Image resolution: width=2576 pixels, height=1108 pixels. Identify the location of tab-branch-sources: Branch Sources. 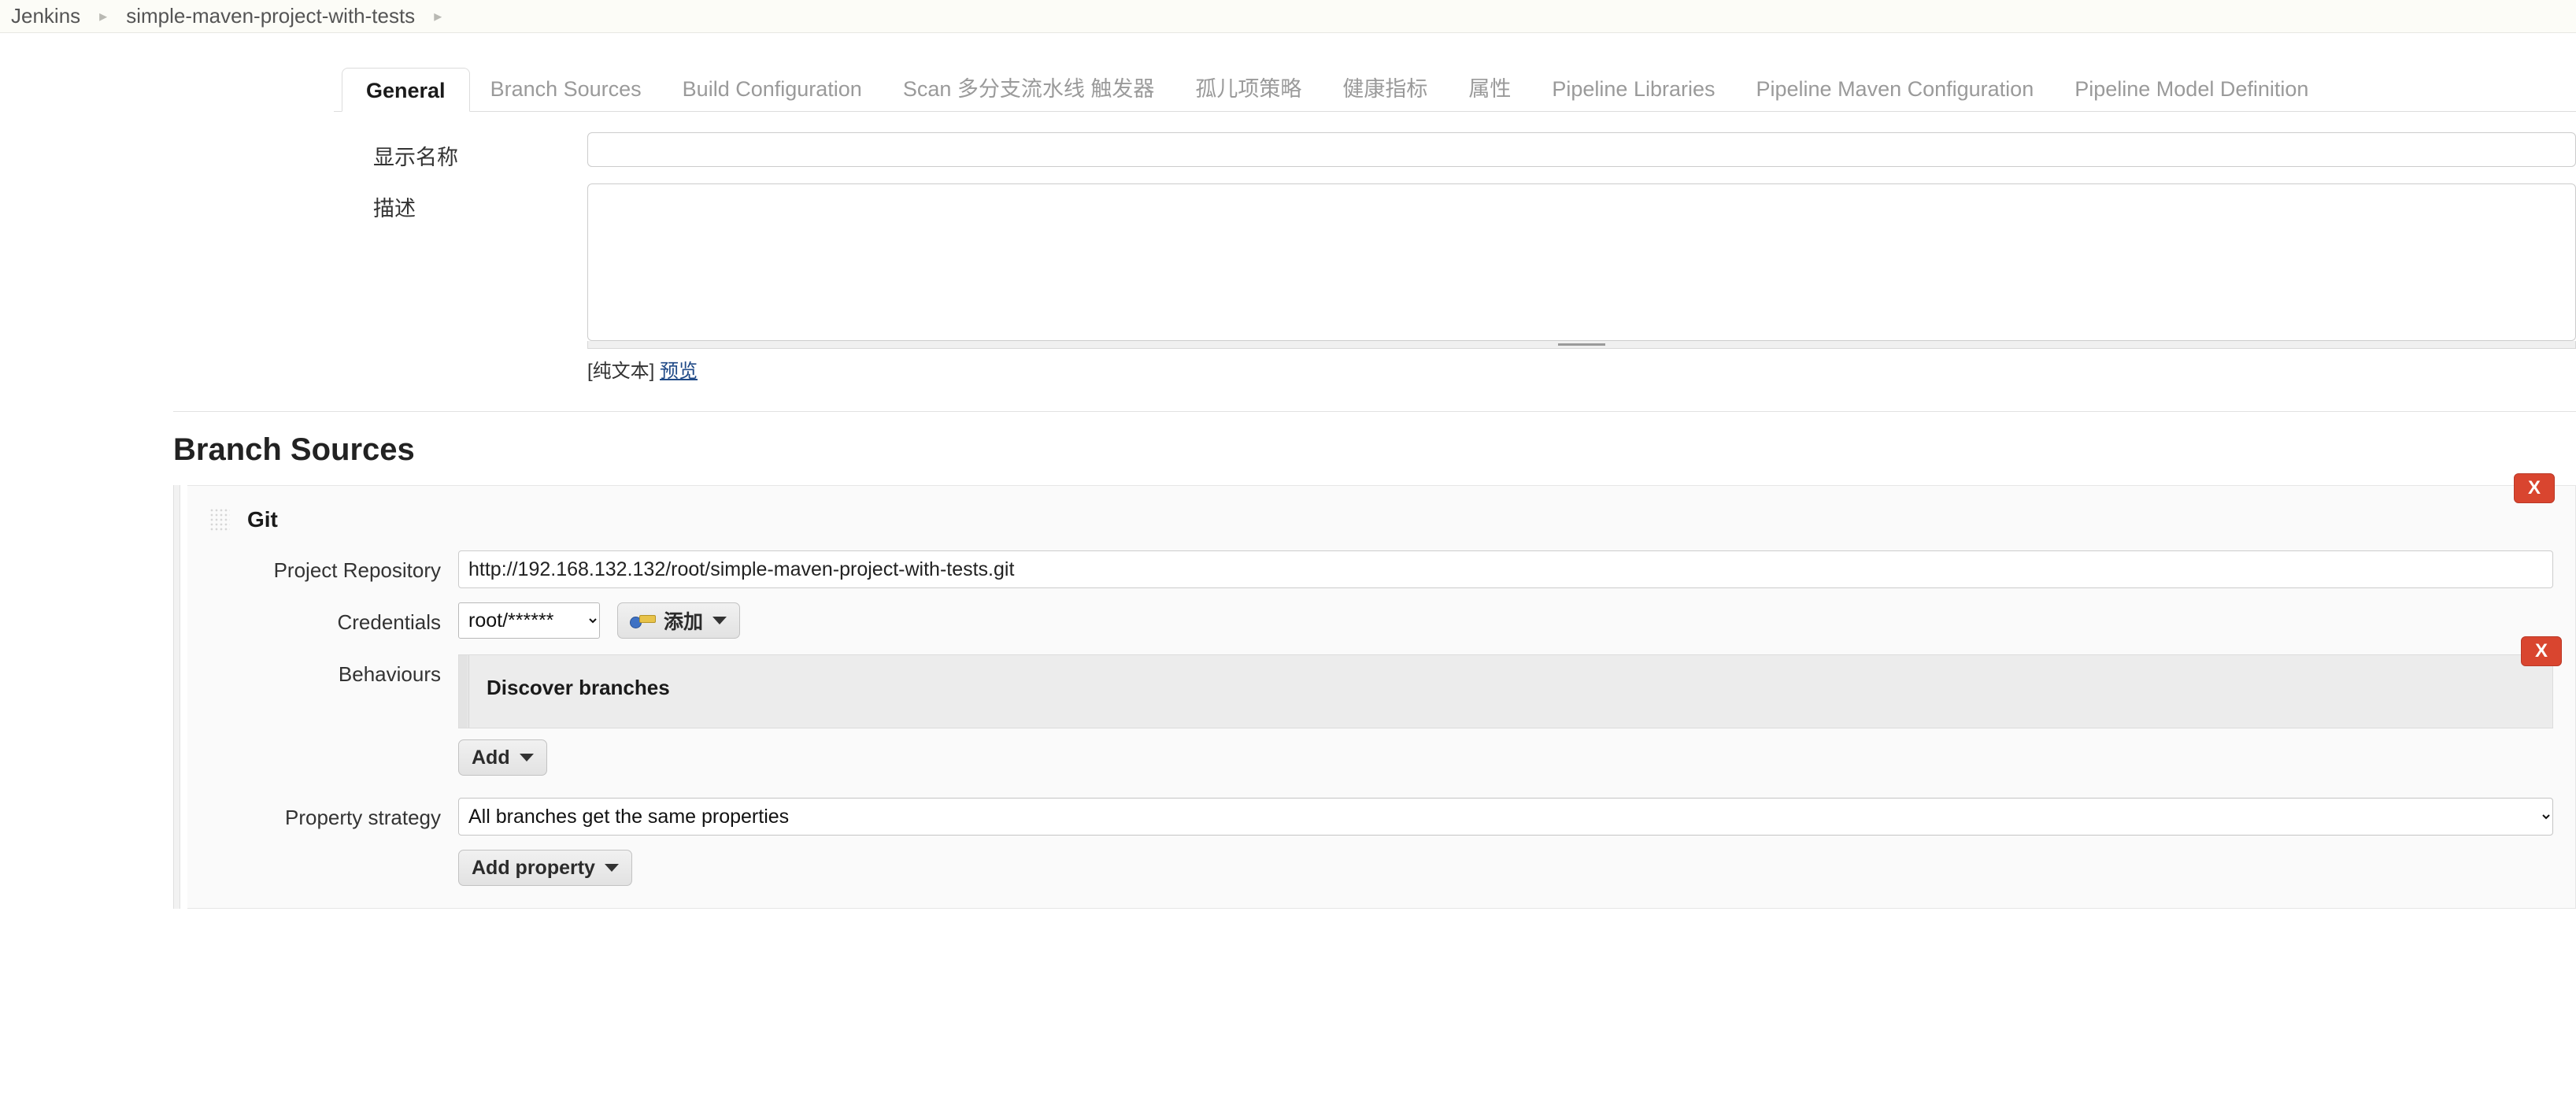
(566, 89).